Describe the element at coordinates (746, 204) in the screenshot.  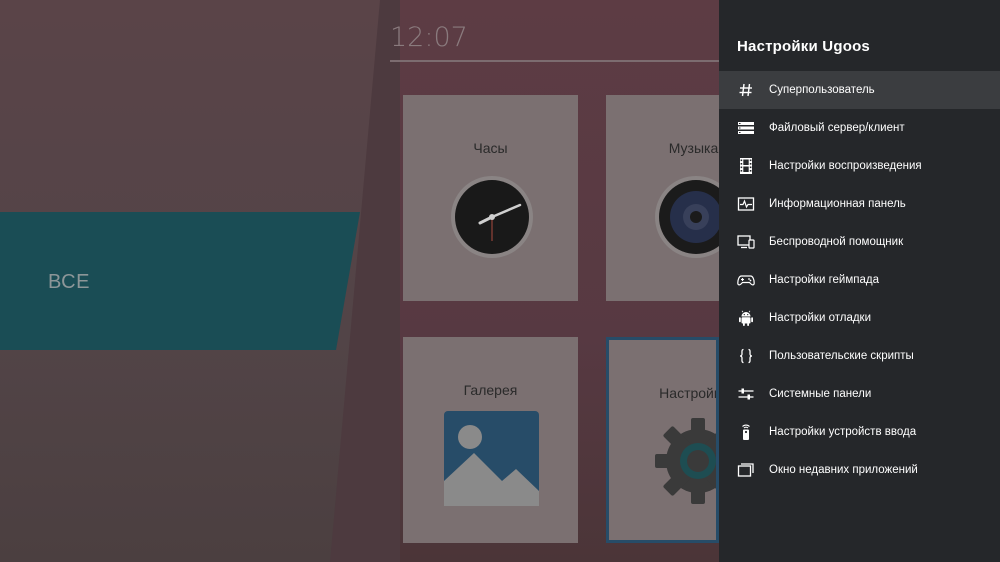
I see `pulse-monitor-icon` at that location.